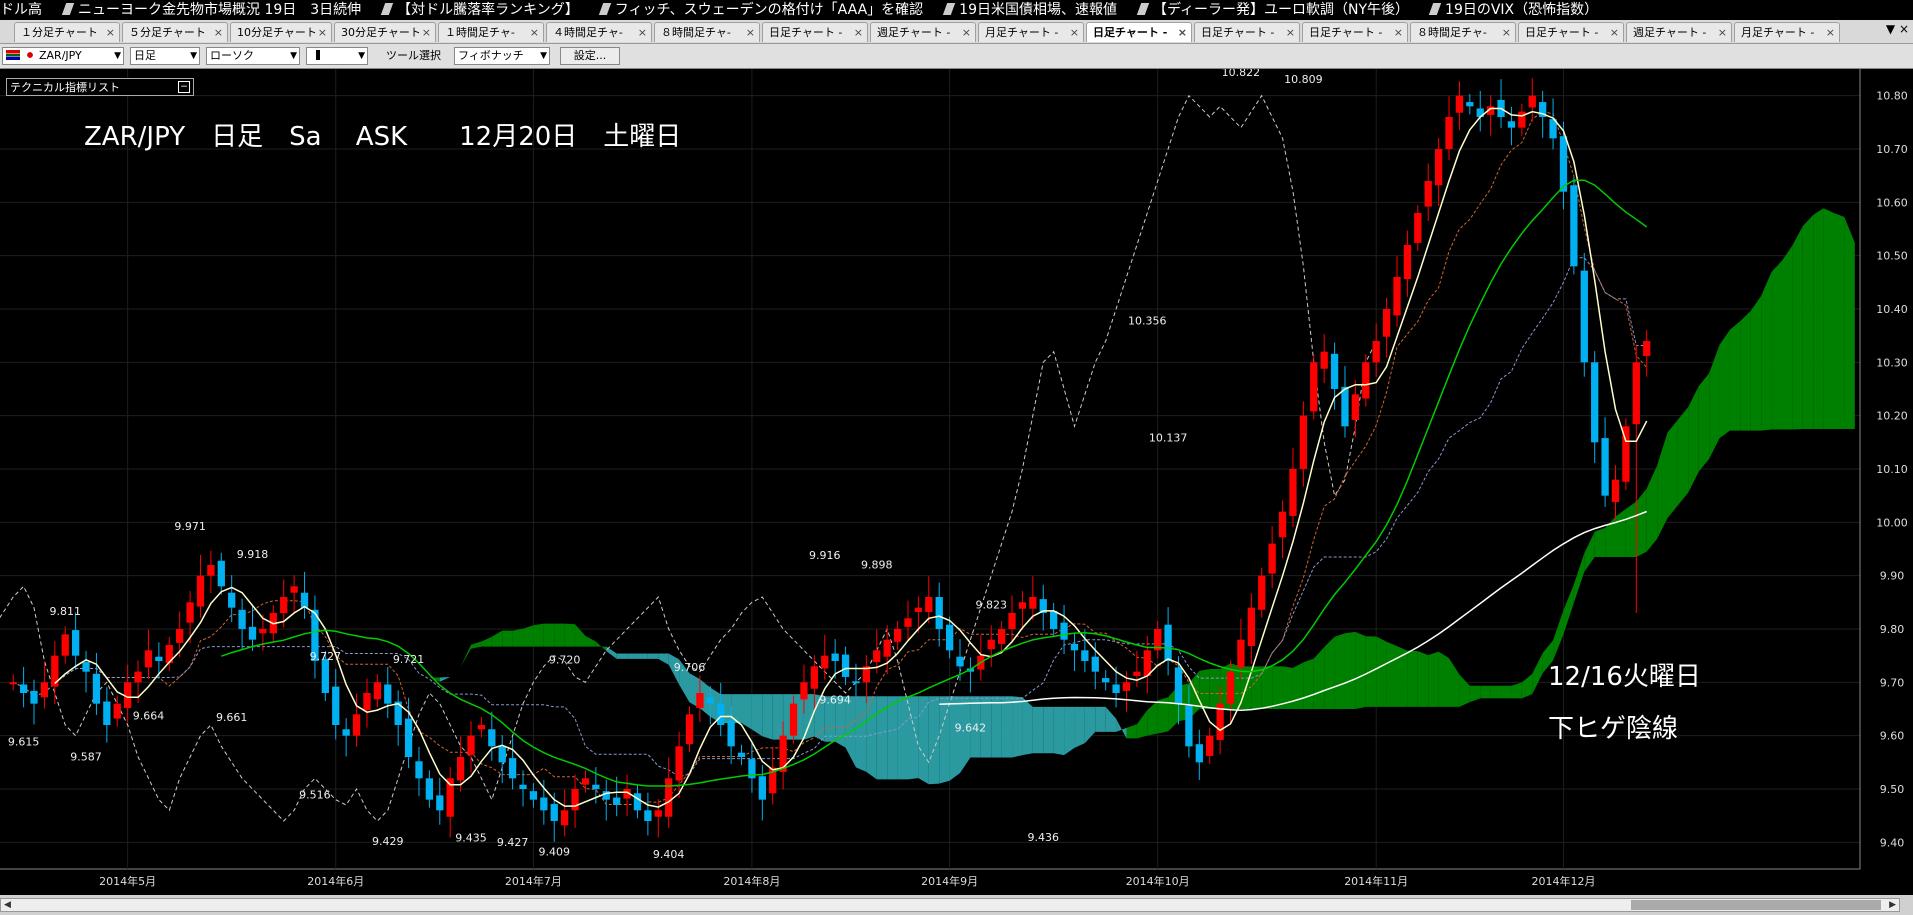  Describe the element at coordinates (1897, 29) in the screenshot. I see `tab-controls: ▼ ×` at that location.